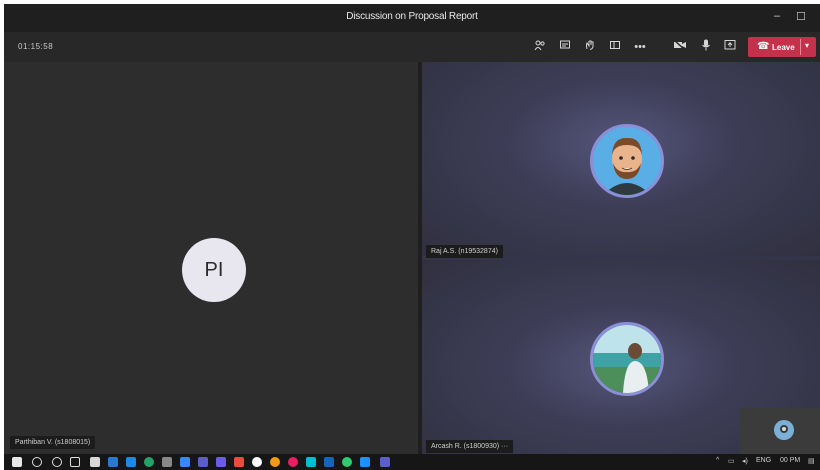 The width and height of the screenshot is (820, 470). Describe the element at coordinates (470, 446) in the screenshot. I see `participant-name-tag: Arcash R. (s1800930) ···` at that location.